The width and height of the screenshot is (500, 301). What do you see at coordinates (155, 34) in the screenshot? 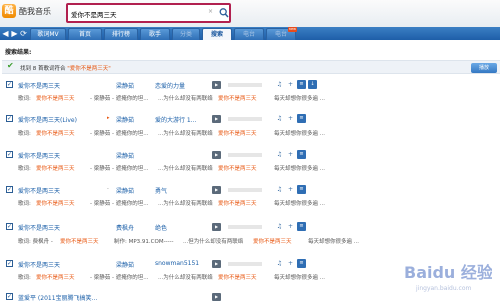
I see `tab-singers: 歌手` at bounding box center [155, 34].